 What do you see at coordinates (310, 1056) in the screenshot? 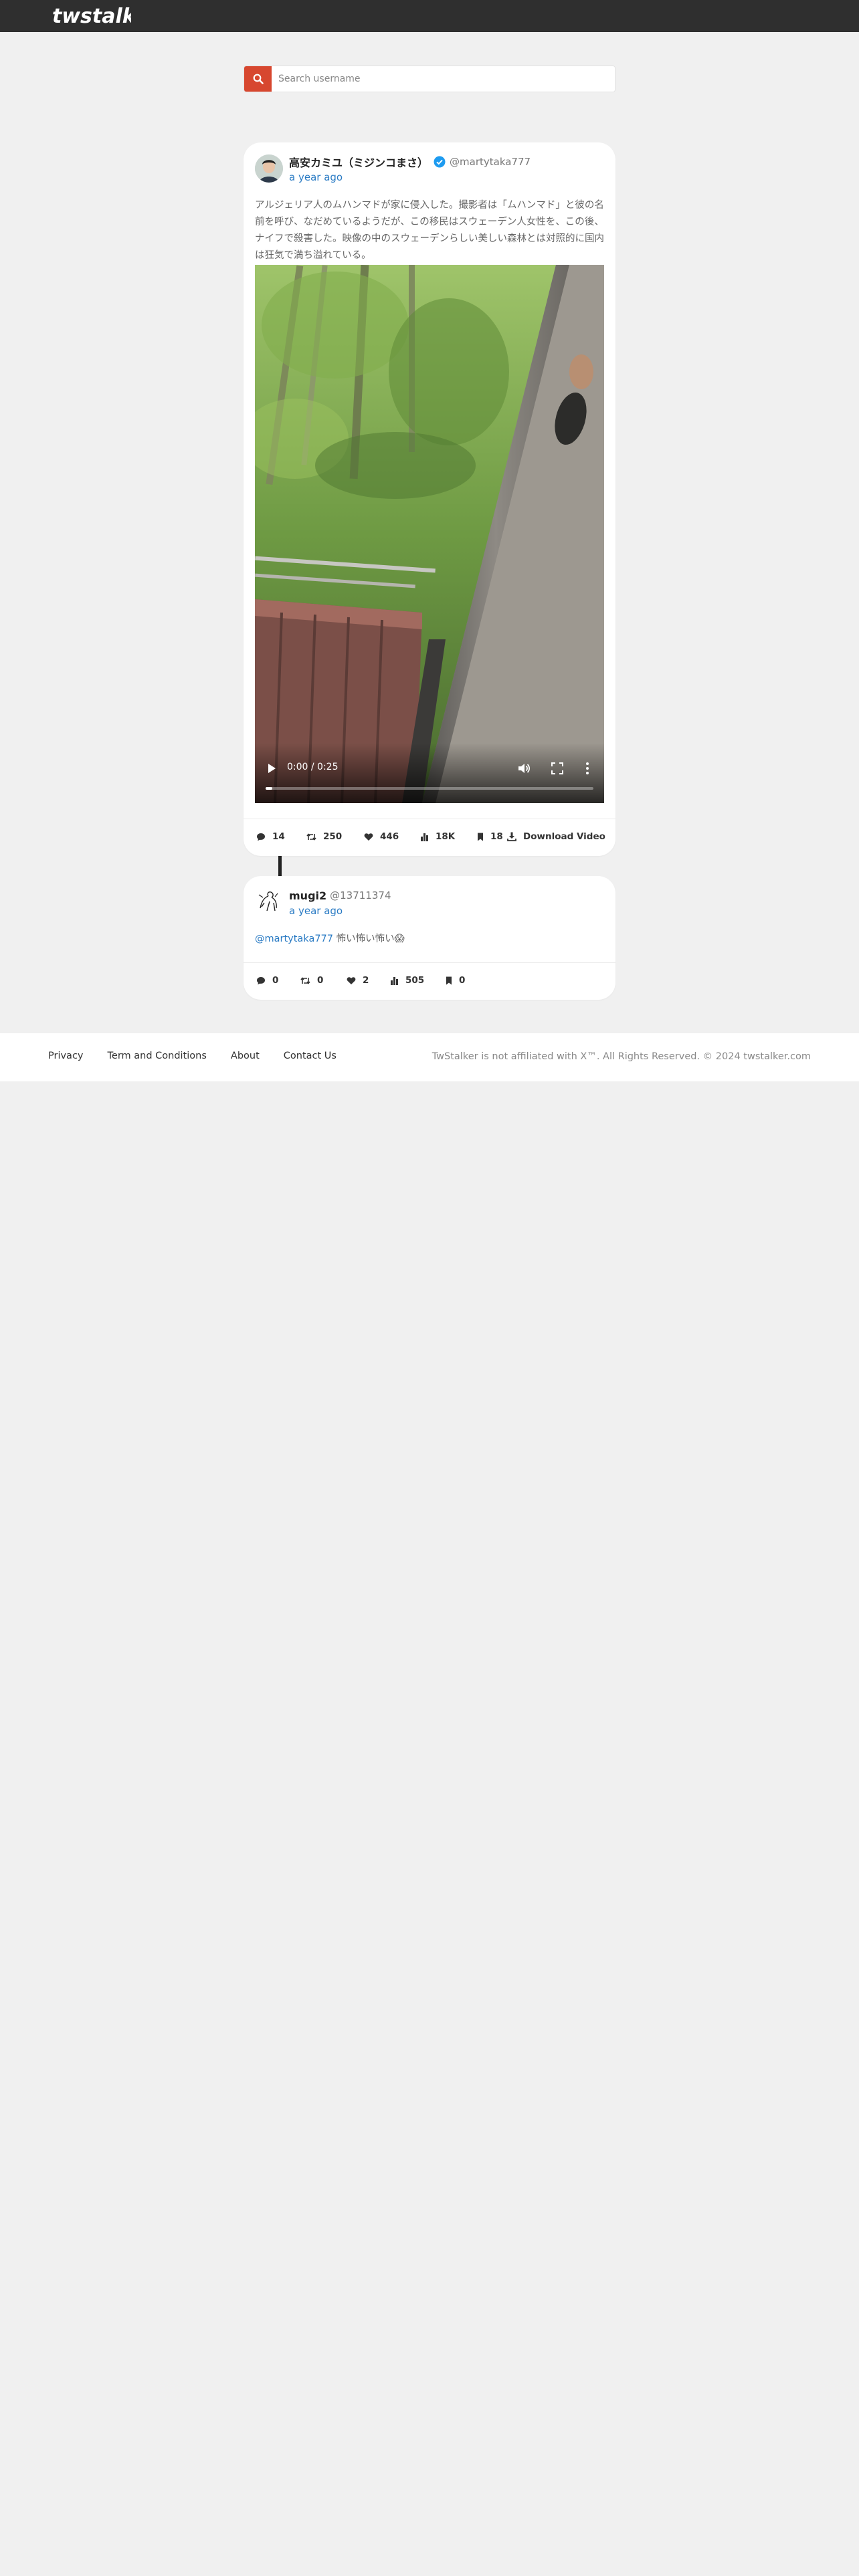
I see `footer-link-contact: Contact Us` at bounding box center [310, 1056].